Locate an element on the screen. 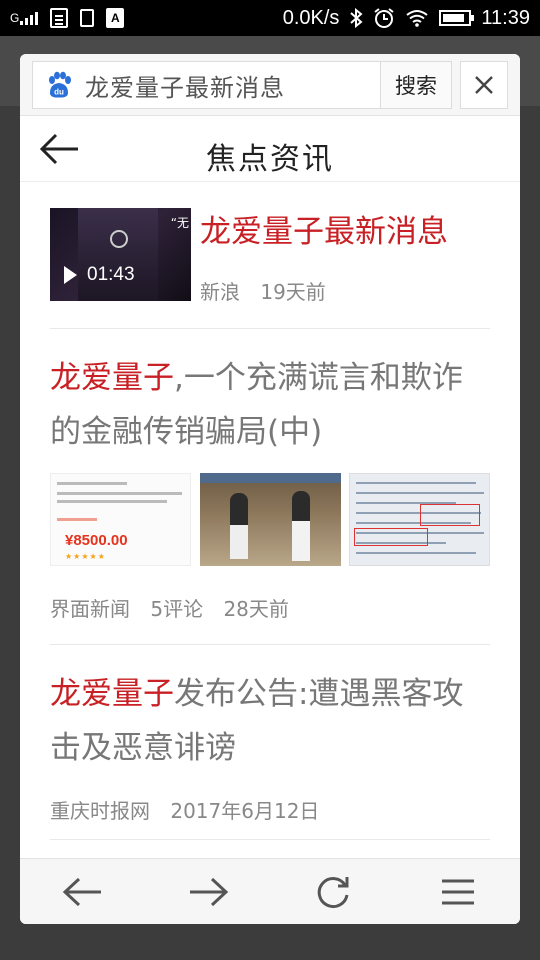 This screenshot has width=540, height=960. document-icon is located at coordinates (59, 18).